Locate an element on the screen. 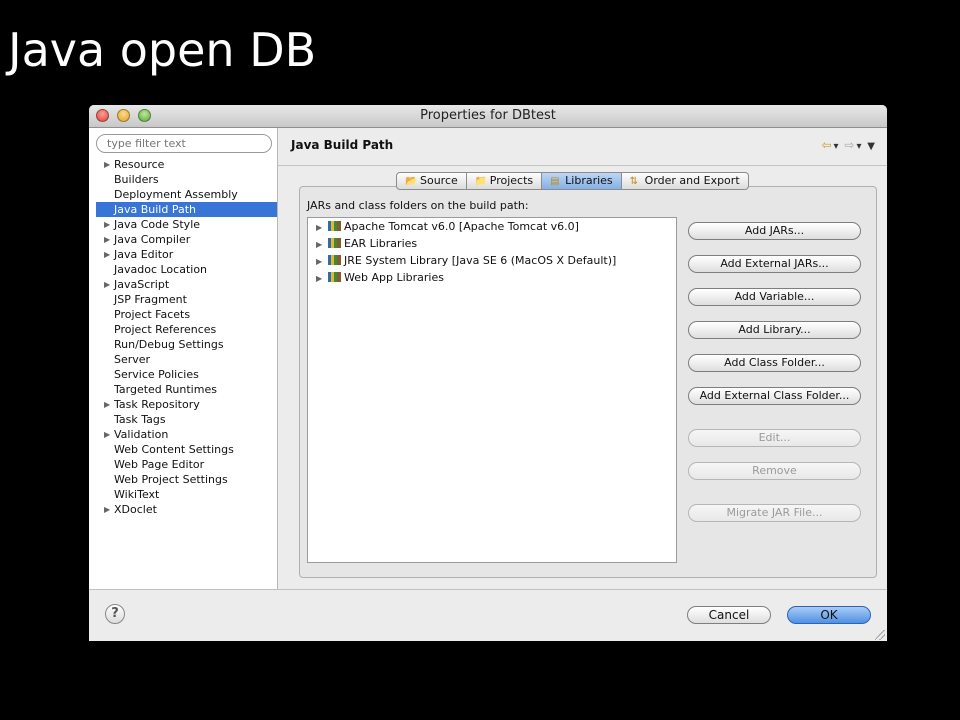  sidebar-item-validation: ▶ Validation is located at coordinates (186, 434).